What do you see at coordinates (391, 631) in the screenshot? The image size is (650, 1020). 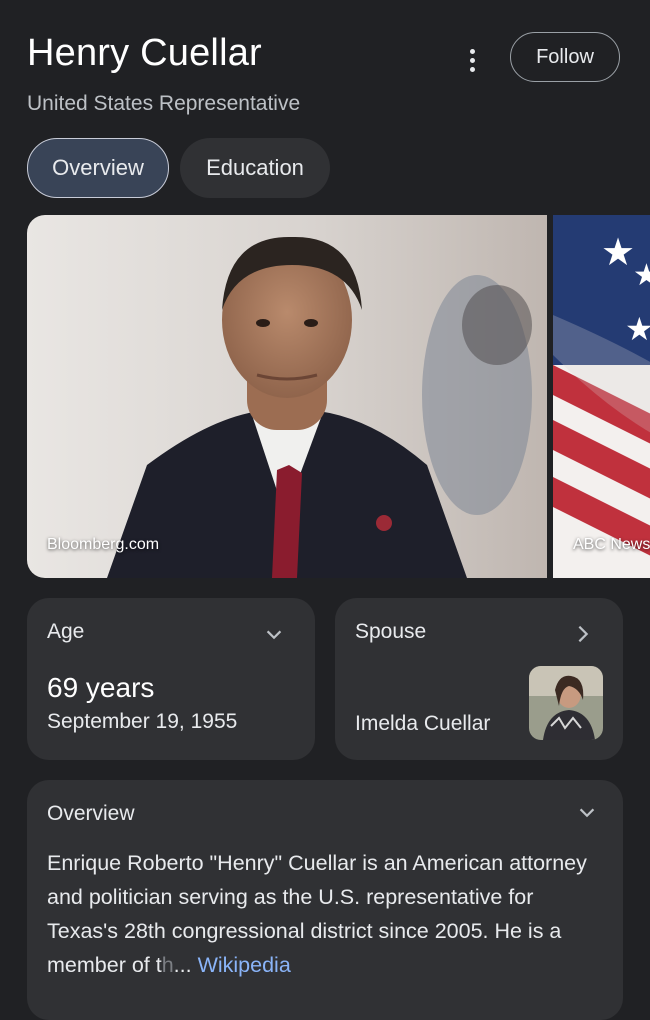 I see `spouse-label: Spouse` at bounding box center [391, 631].